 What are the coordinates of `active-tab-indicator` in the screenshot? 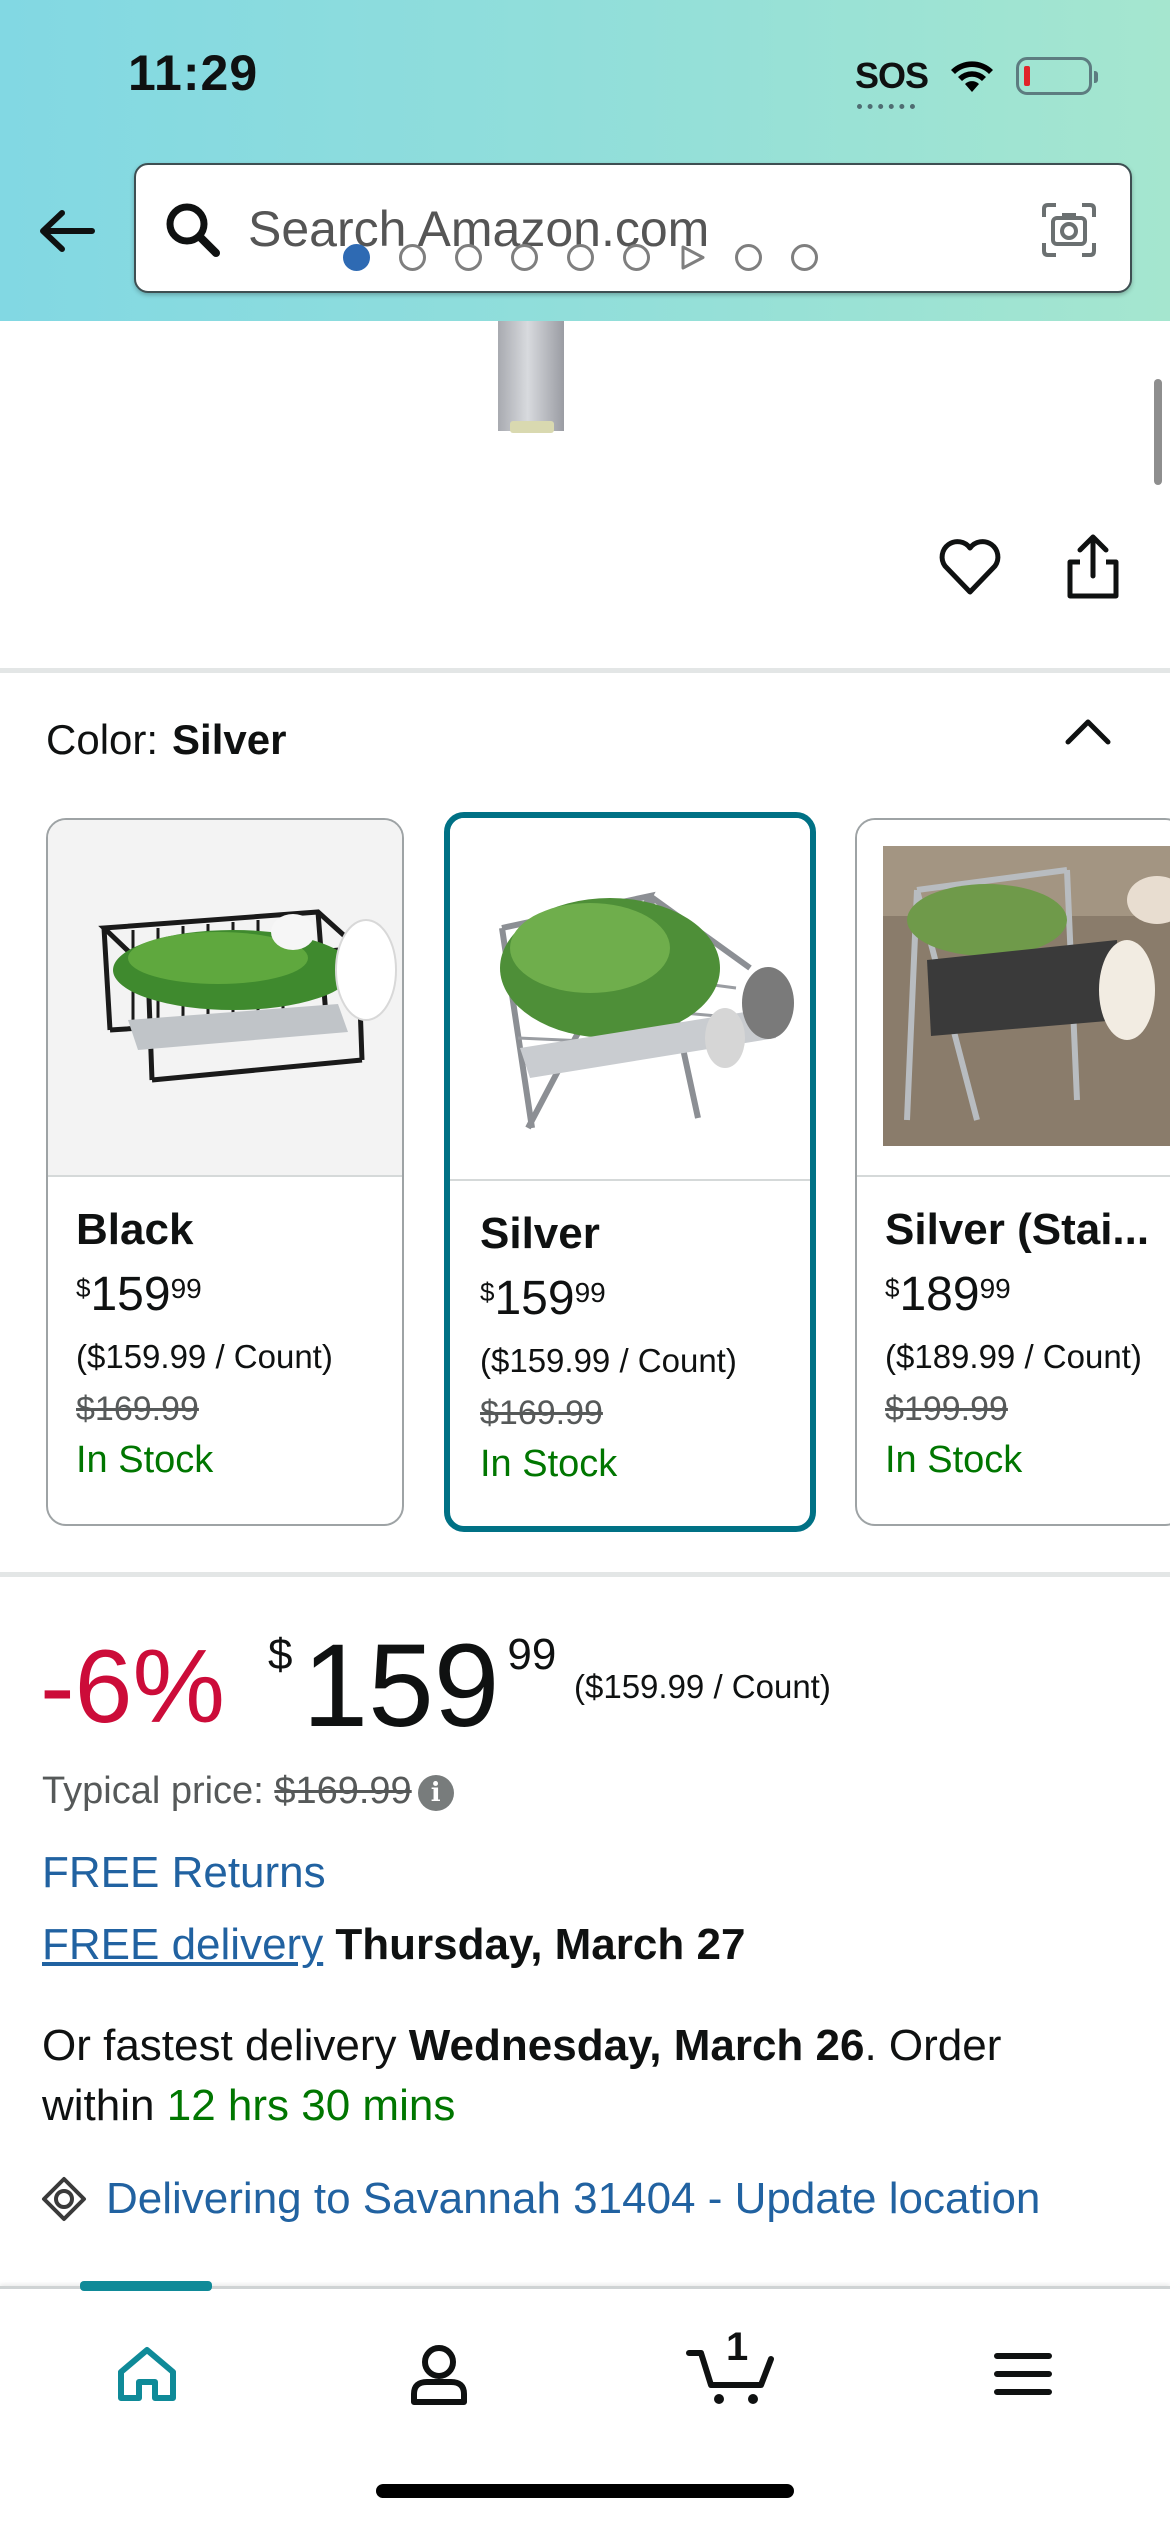 It's located at (146, 2286).